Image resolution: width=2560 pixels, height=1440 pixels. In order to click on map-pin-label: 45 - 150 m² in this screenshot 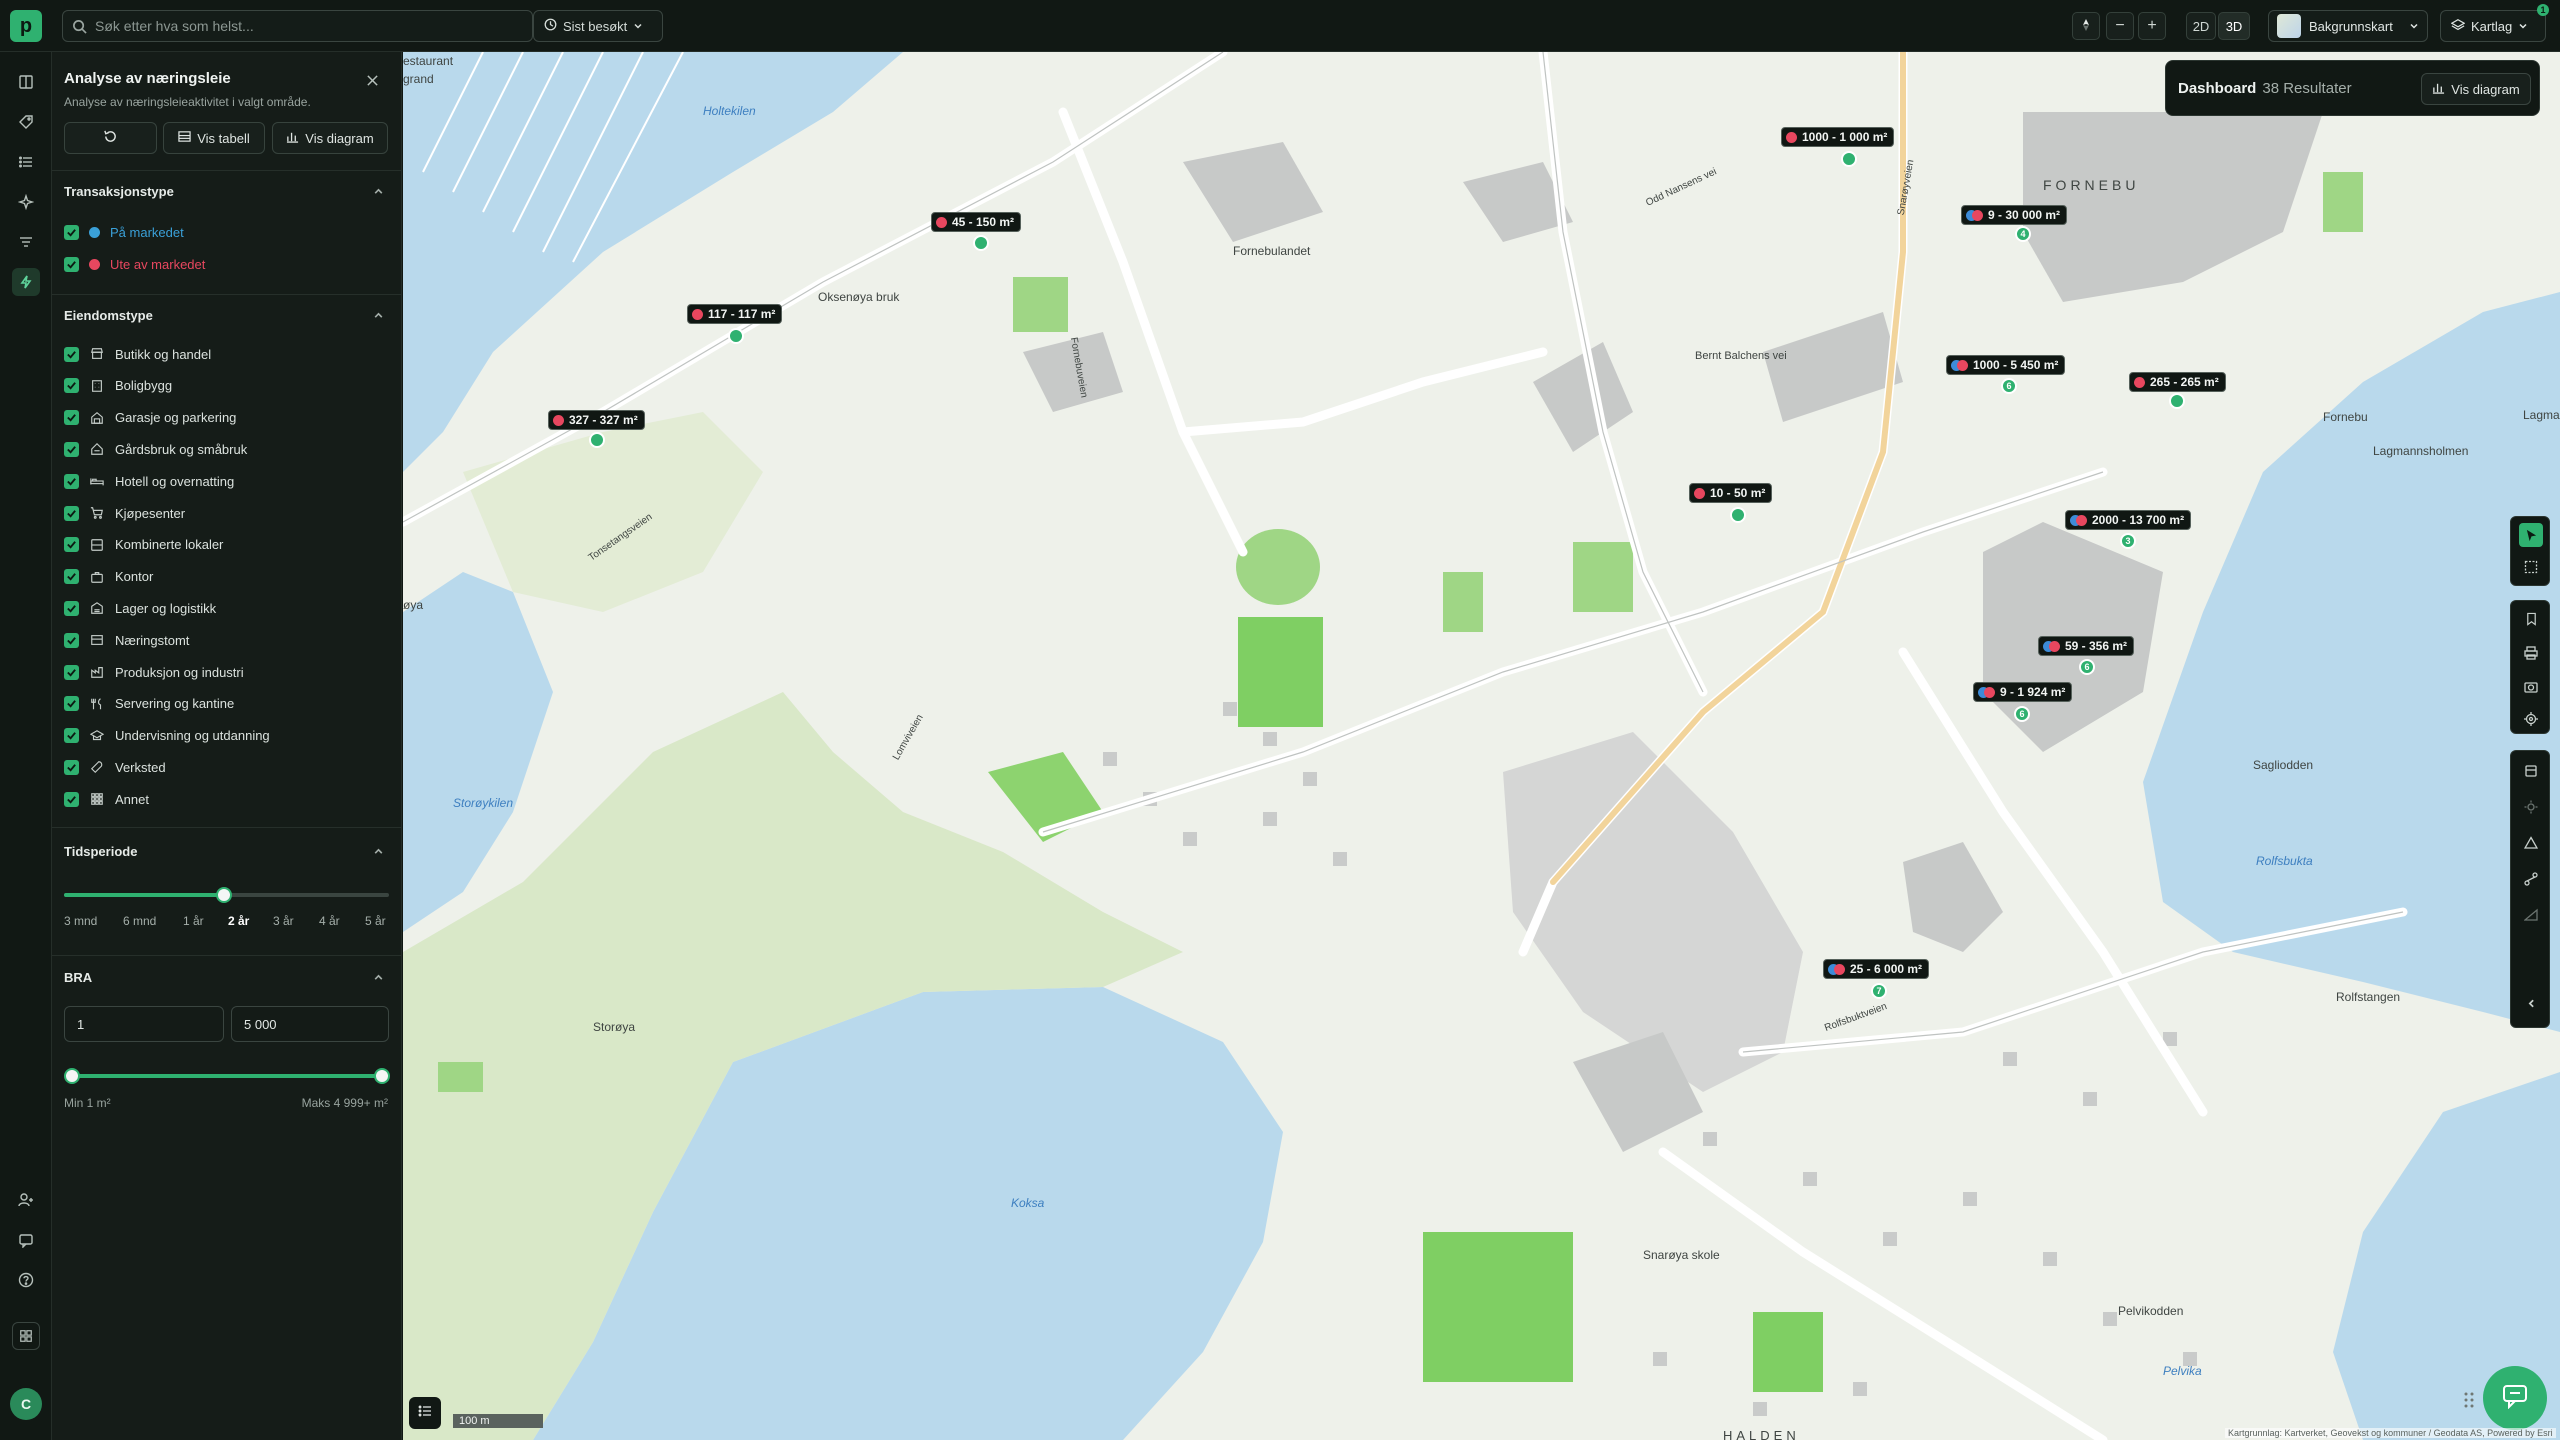, I will do `click(976, 222)`.